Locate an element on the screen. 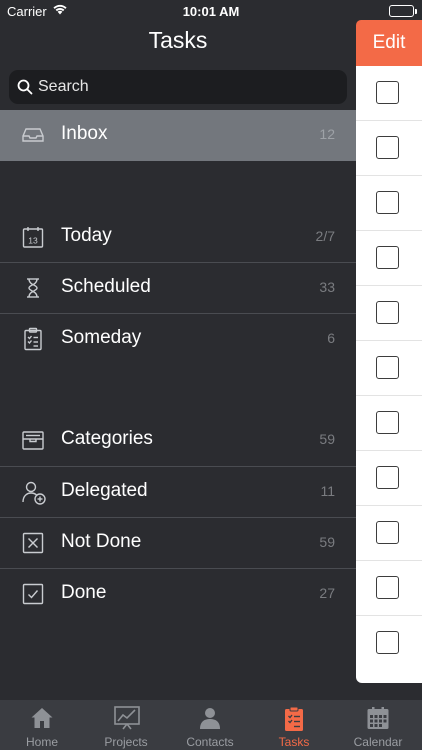 The image size is (422, 750). inbox-icon is located at coordinates (33, 135).